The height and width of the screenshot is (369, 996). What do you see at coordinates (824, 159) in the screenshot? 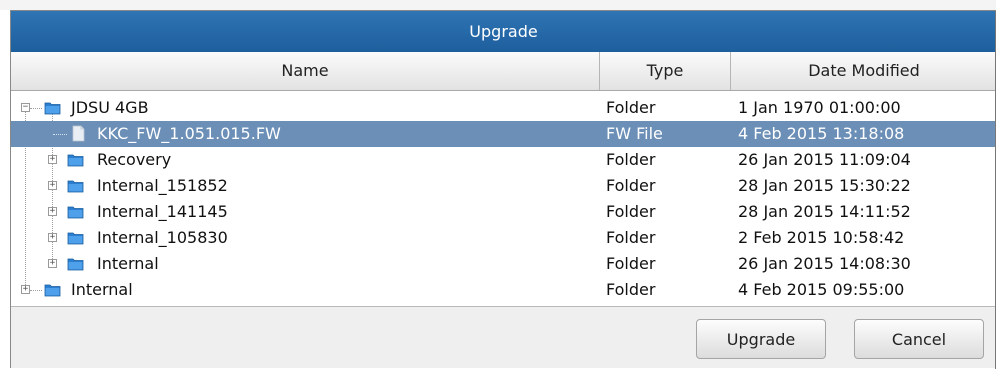
I see `date-modified: 26 Jan 2015 11:09:04` at bounding box center [824, 159].